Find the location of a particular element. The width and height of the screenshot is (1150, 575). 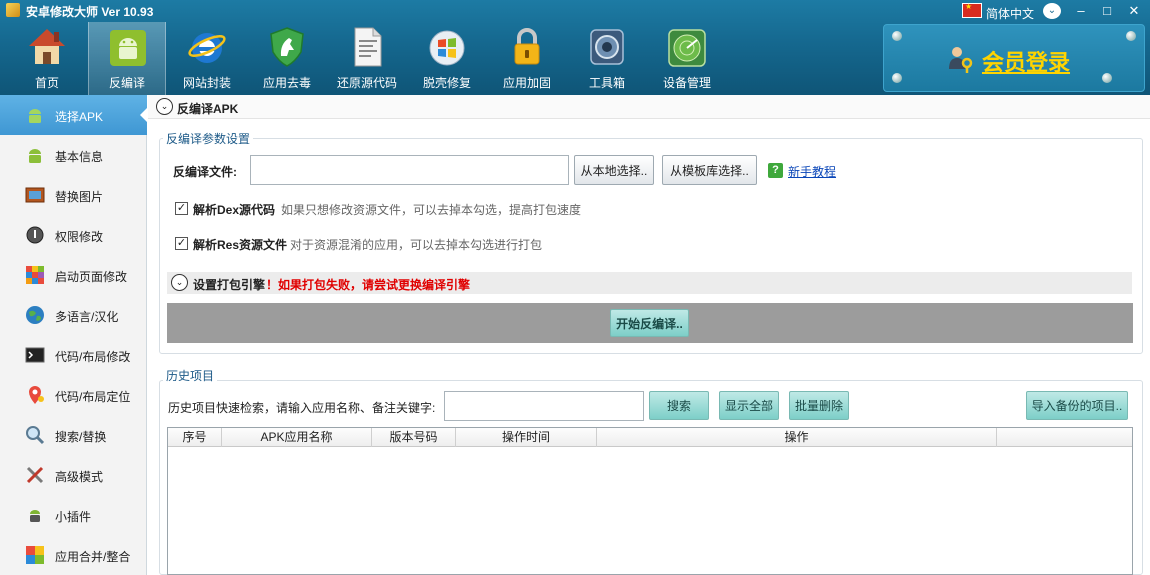

toolbar-web-wrap: 网站封装 is located at coordinates (207, 58).